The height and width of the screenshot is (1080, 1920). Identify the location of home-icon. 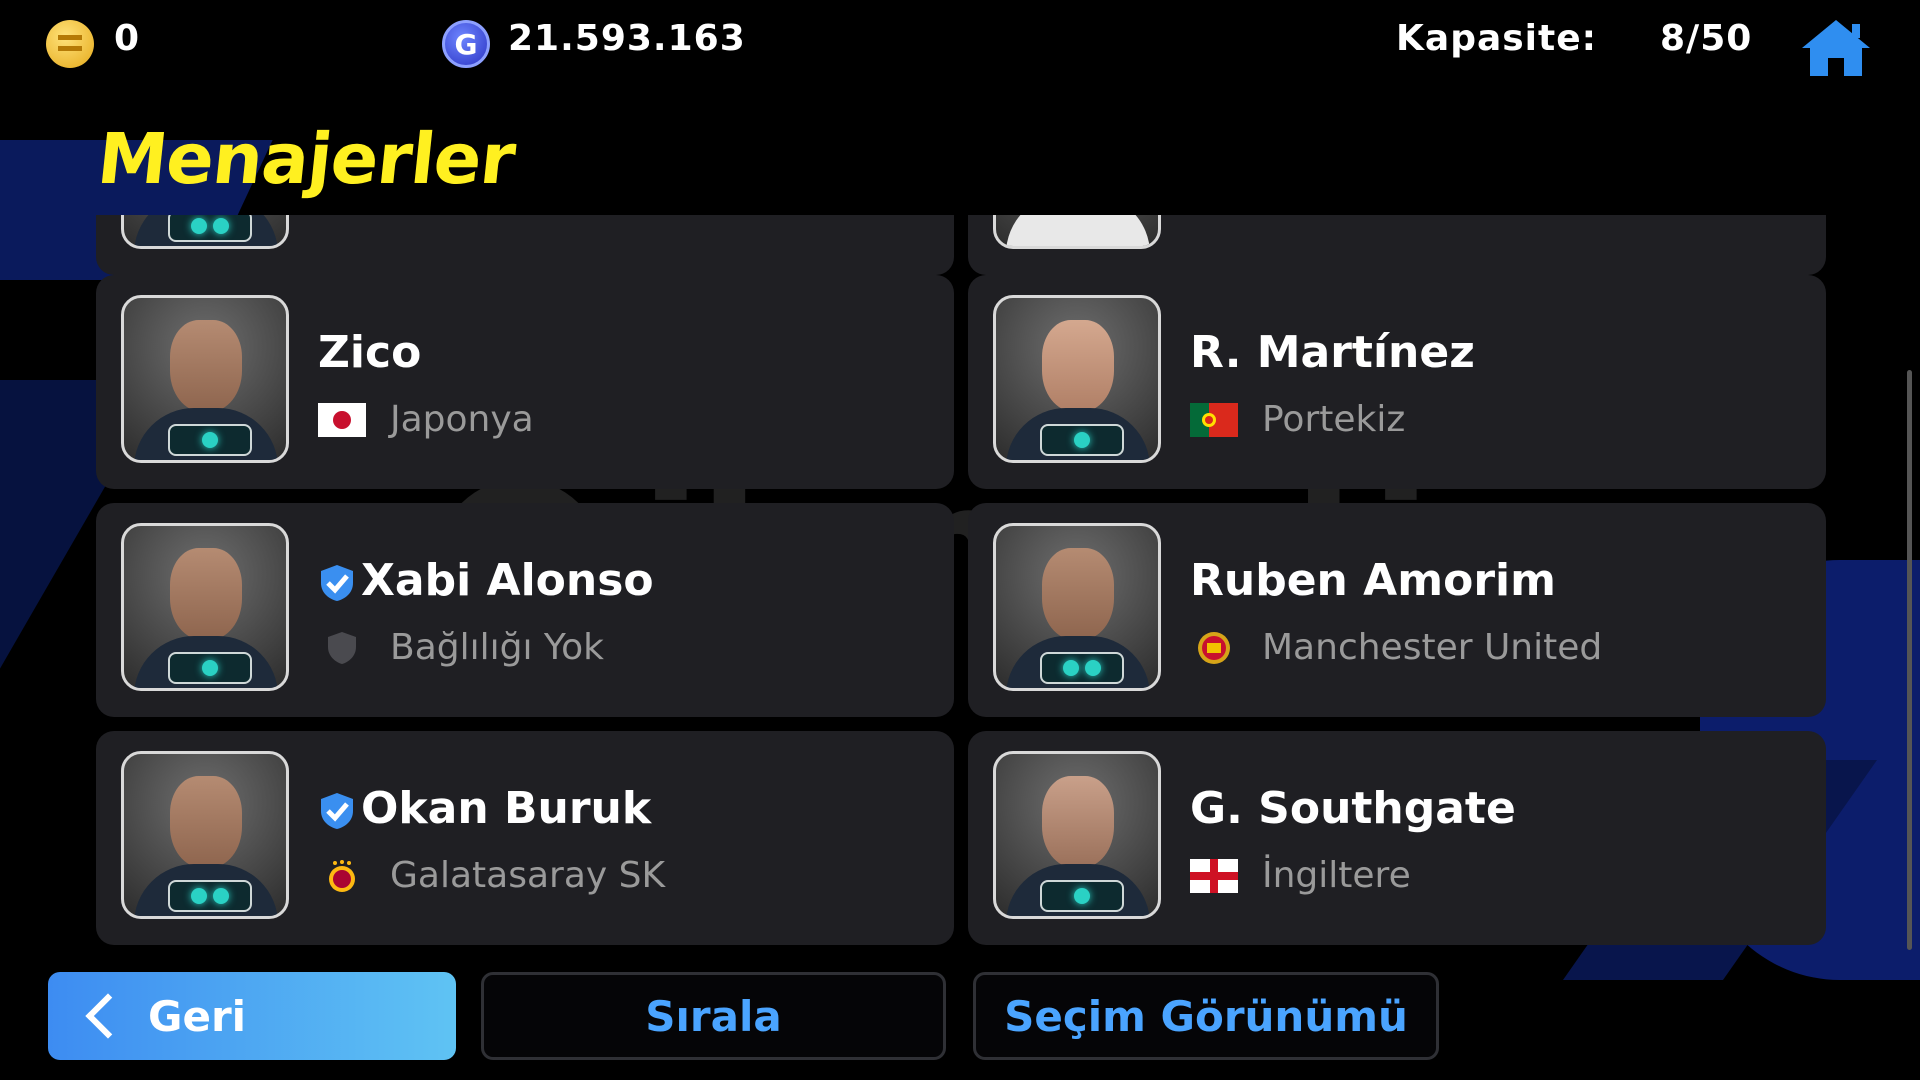
(1836, 48).